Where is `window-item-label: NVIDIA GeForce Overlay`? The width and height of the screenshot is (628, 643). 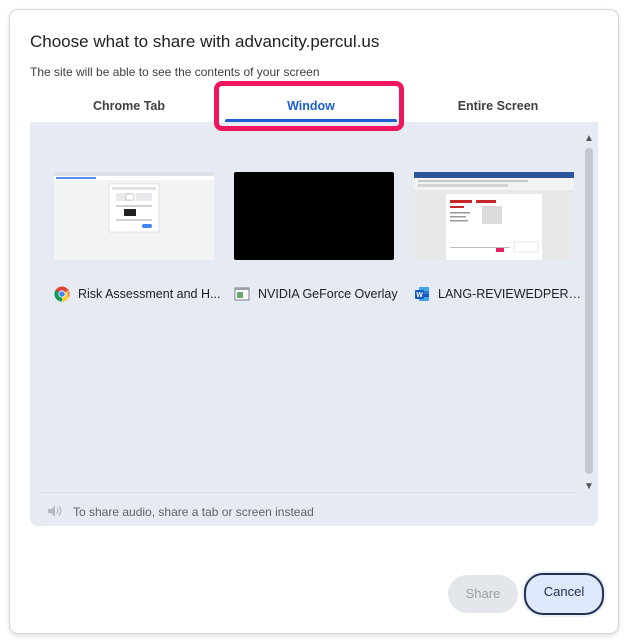
window-item-label: NVIDIA GeForce Overlay is located at coordinates (319, 294).